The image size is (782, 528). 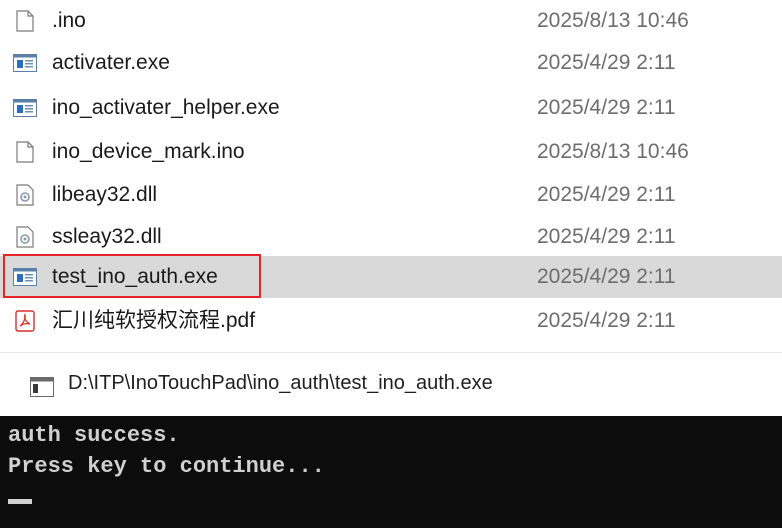 I want to click on file-name: libeay32.dll, so click(x=105, y=194).